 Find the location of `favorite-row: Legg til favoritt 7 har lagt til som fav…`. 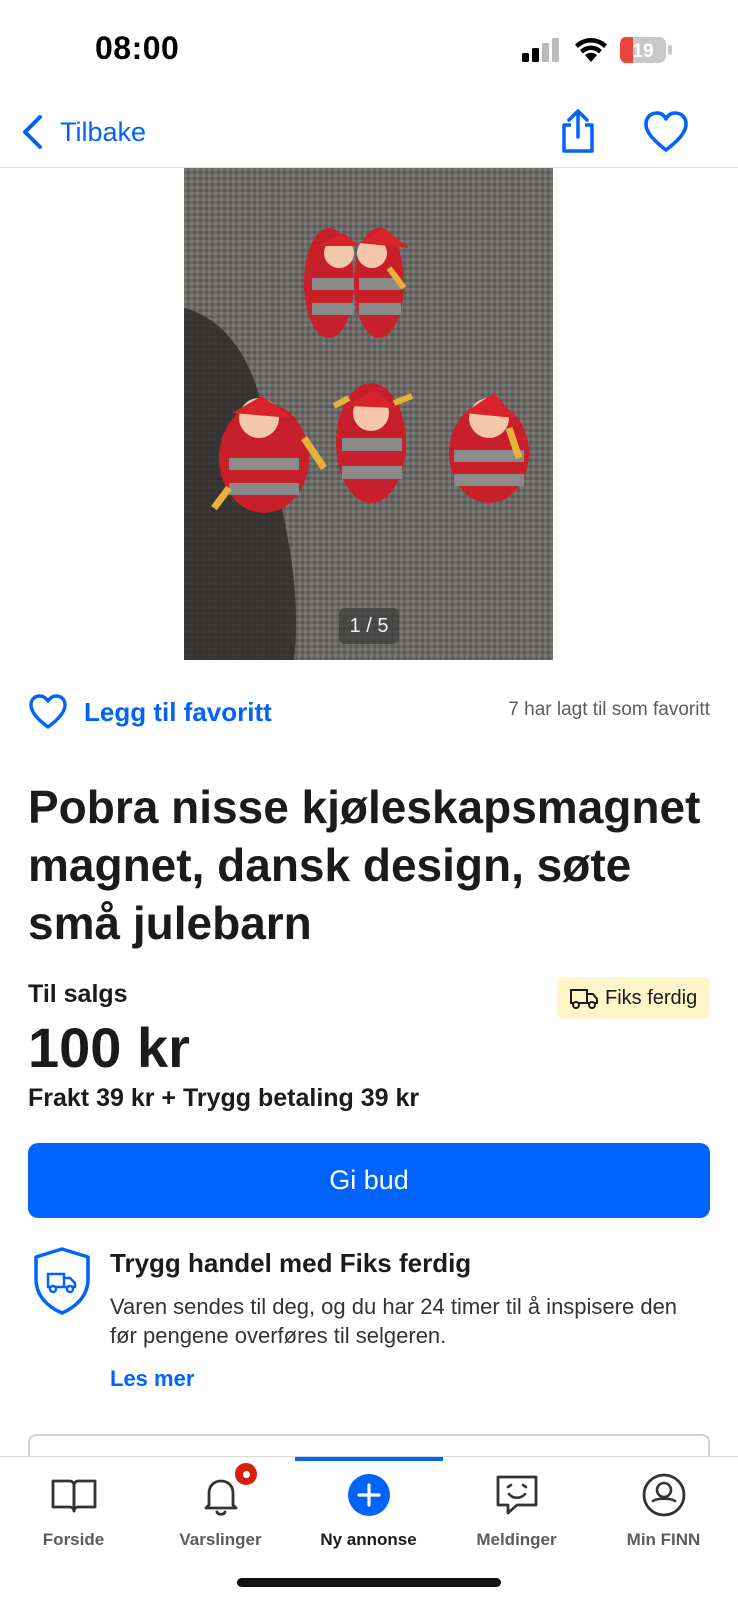

favorite-row: Legg til favoritt 7 har lagt til som fav… is located at coordinates (369, 712).